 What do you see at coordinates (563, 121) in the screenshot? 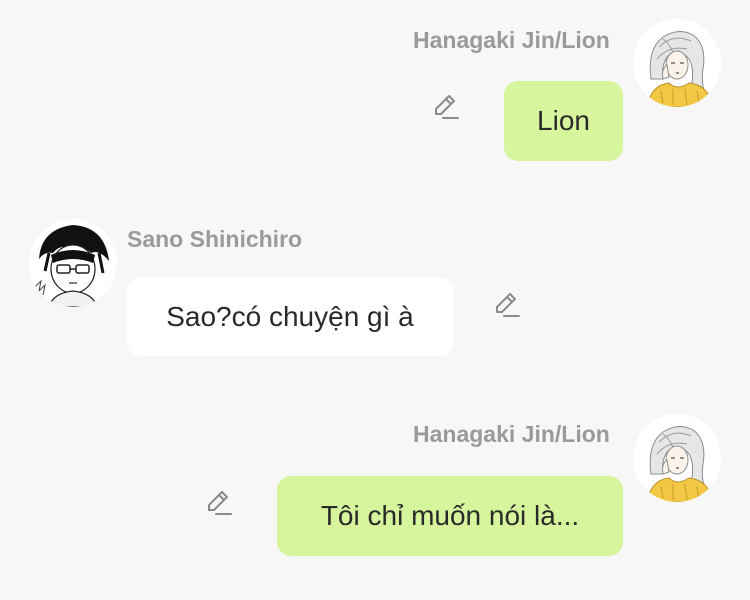
I see `message-bubble: Lion` at bounding box center [563, 121].